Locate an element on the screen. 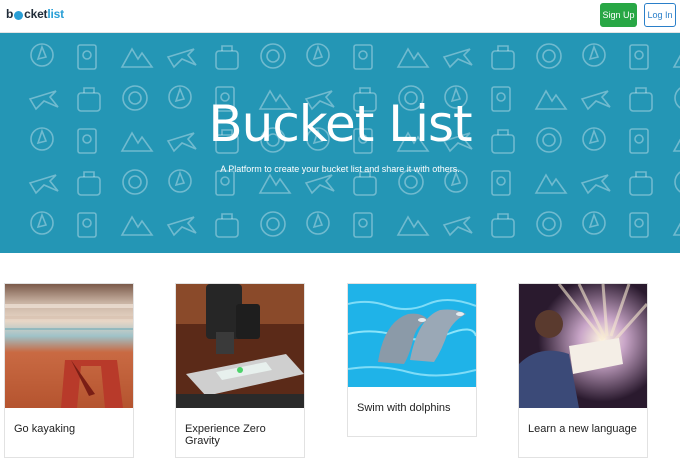  microscope-image is located at coordinates (240, 346).